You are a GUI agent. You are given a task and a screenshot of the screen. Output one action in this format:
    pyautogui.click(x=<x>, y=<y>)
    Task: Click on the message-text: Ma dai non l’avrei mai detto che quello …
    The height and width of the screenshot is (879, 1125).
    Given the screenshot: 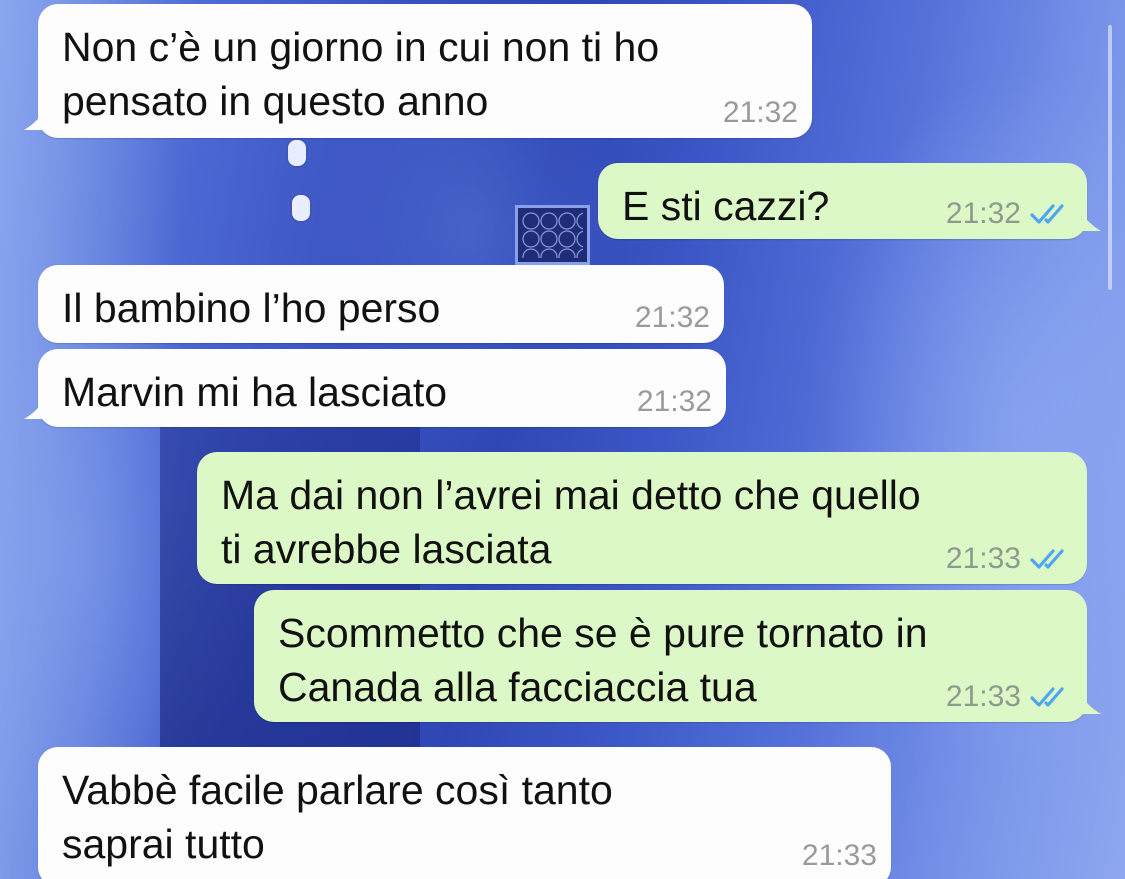 What is the action you would take?
    pyautogui.click(x=571, y=522)
    